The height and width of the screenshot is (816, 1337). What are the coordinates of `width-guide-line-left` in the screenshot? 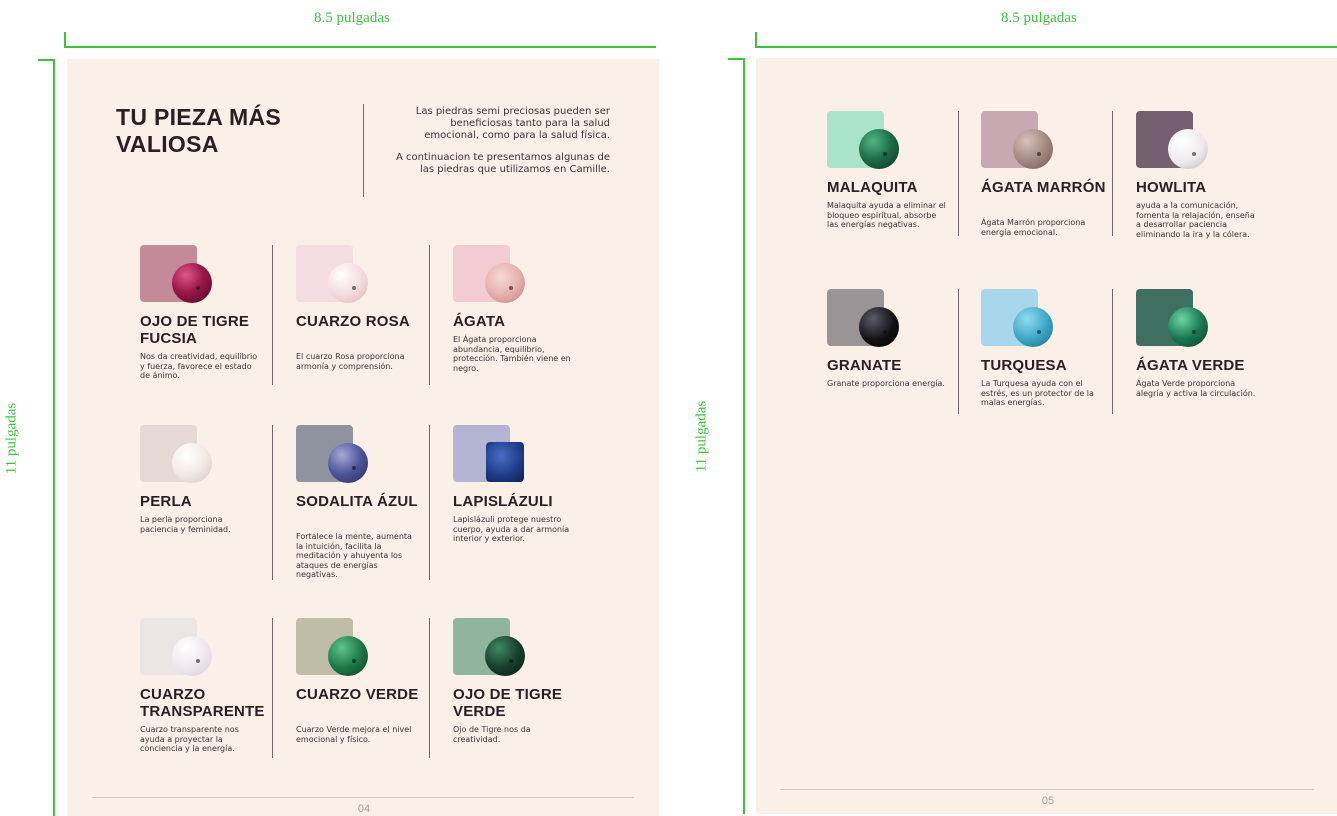 It's located at (360, 47).